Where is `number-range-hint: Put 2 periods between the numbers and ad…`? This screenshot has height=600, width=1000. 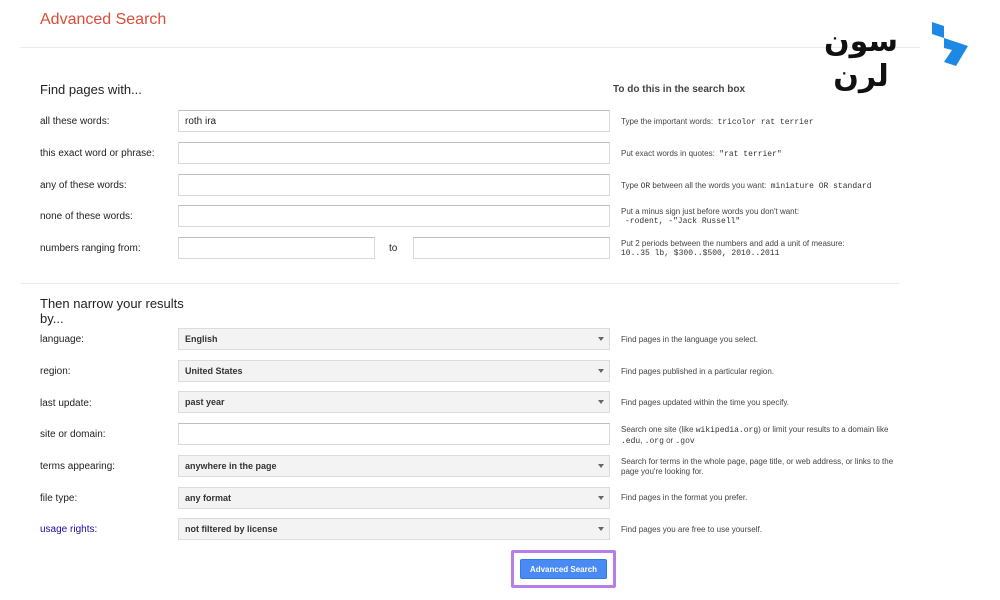 number-range-hint: Put 2 periods between the numbers and ad… is located at coordinates (761, 249).